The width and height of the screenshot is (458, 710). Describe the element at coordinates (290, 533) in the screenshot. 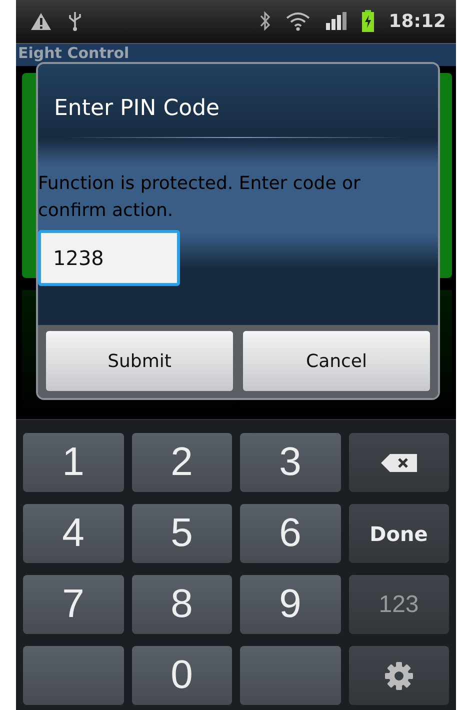

I see `digit-key: 6` at that location.